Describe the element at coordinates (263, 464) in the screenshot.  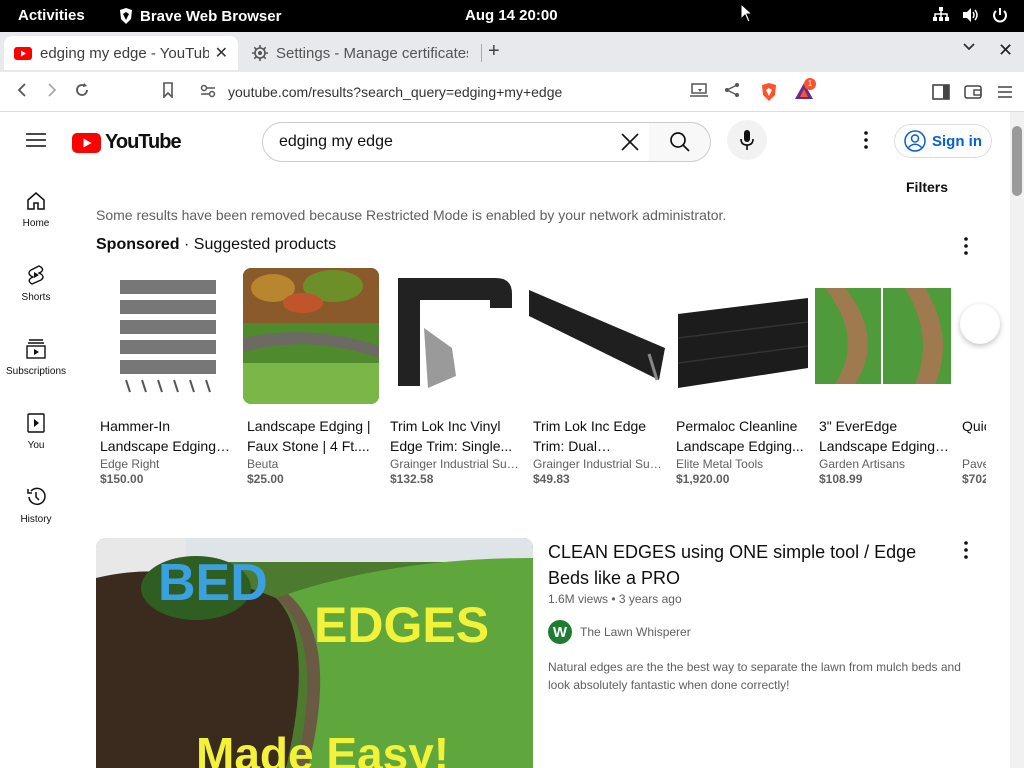
I see `product-seller: Beuta` at that location.